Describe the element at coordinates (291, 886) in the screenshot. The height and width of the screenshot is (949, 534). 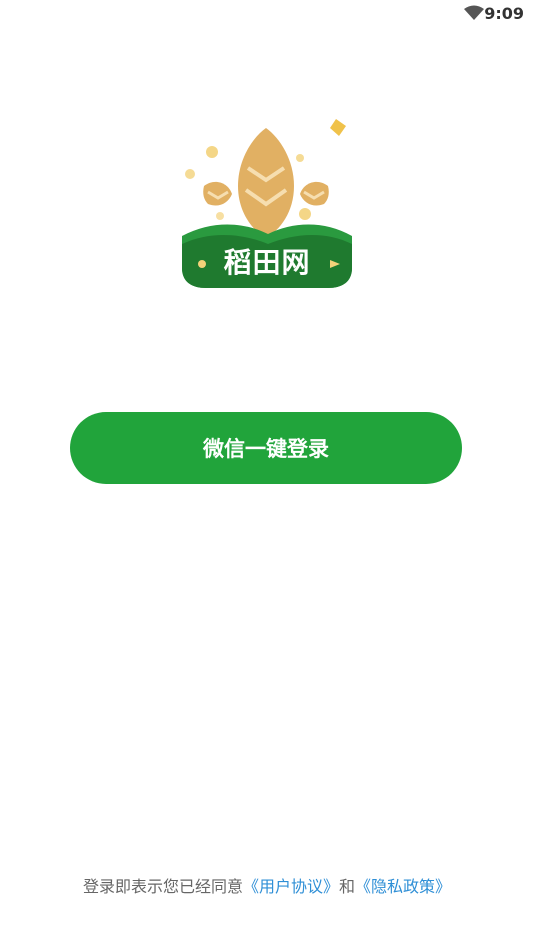
I see `user-agreement-link: 《用户协议》` at that location.